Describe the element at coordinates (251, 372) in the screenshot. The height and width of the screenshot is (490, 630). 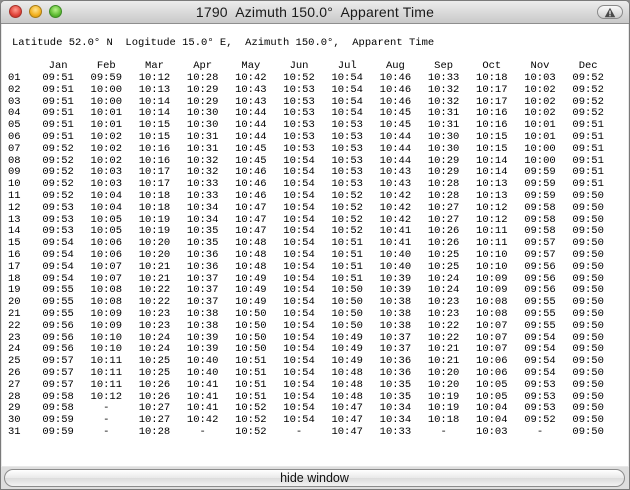
I see `time-cell: 10:51` at that location.